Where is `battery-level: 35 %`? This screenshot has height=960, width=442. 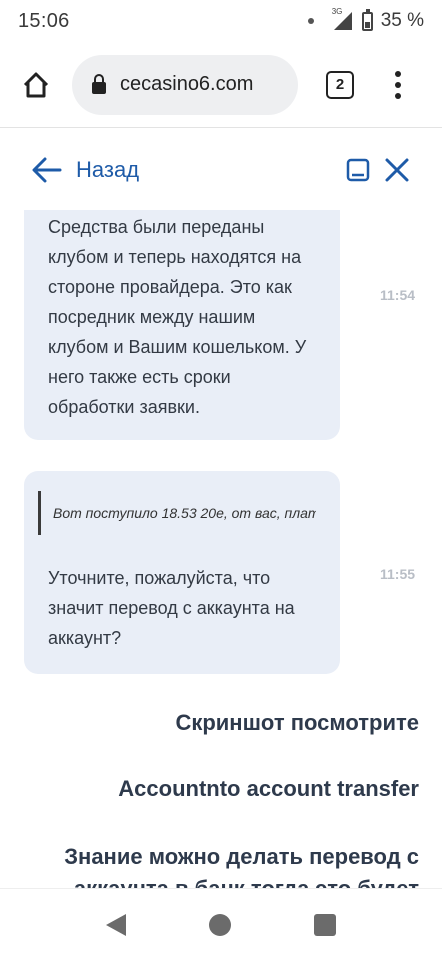 battery-level: 35 % is located at coordinates (402, 20).